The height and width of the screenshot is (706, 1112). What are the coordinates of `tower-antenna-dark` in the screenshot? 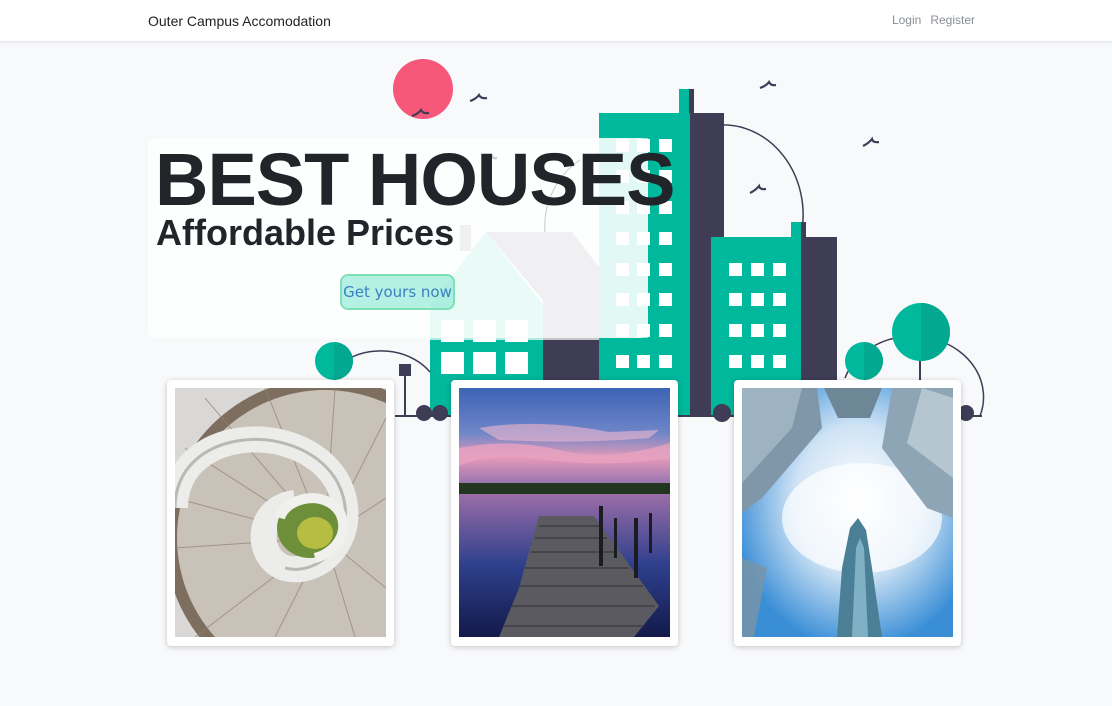 It's located at (691, 103).